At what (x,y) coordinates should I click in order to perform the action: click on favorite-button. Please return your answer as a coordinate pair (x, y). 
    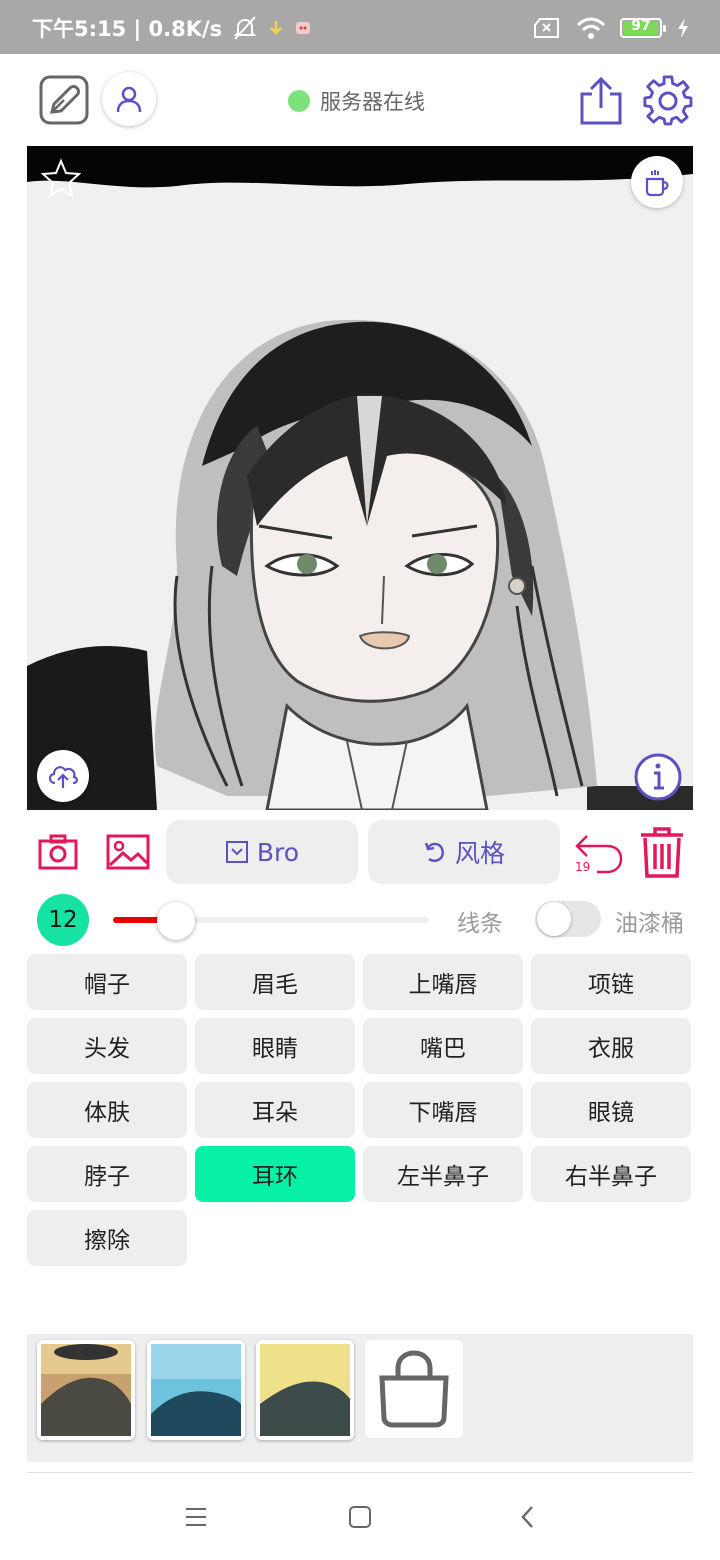
    Looking at the image, I should click on (61, 178).